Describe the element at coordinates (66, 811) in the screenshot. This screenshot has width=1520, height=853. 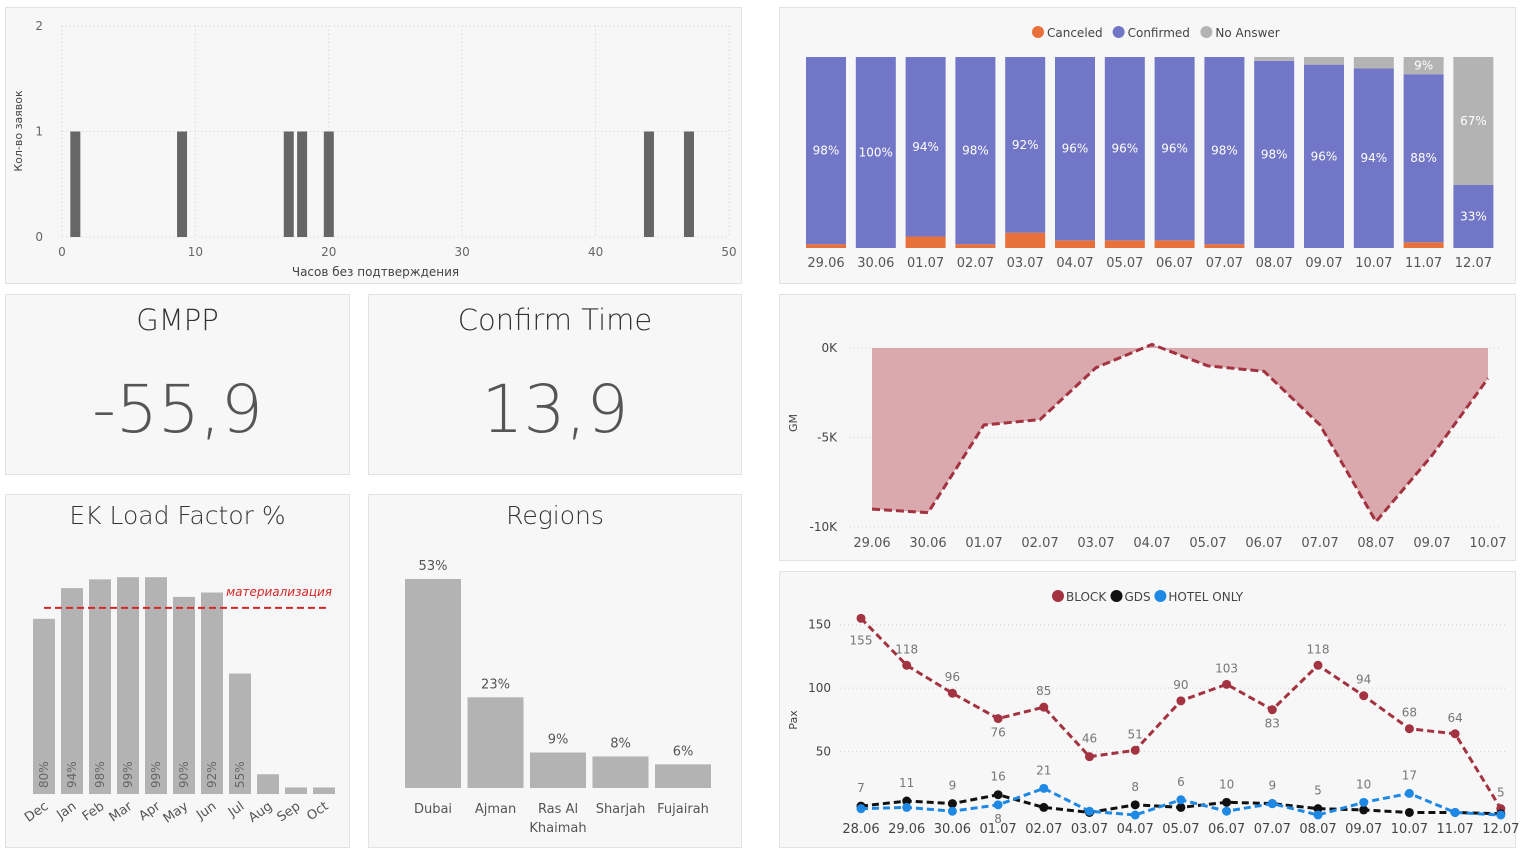
I see `load-factor-category: Jan` at that location.